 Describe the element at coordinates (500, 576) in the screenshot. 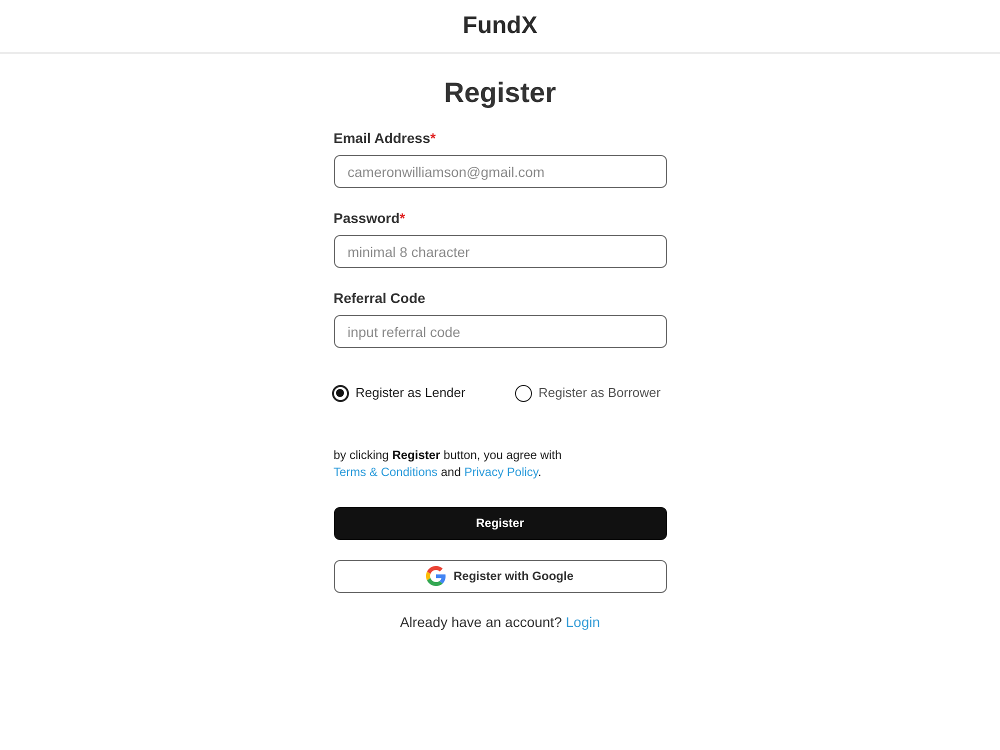

I see `google-register-button: Register with Google` at that location.